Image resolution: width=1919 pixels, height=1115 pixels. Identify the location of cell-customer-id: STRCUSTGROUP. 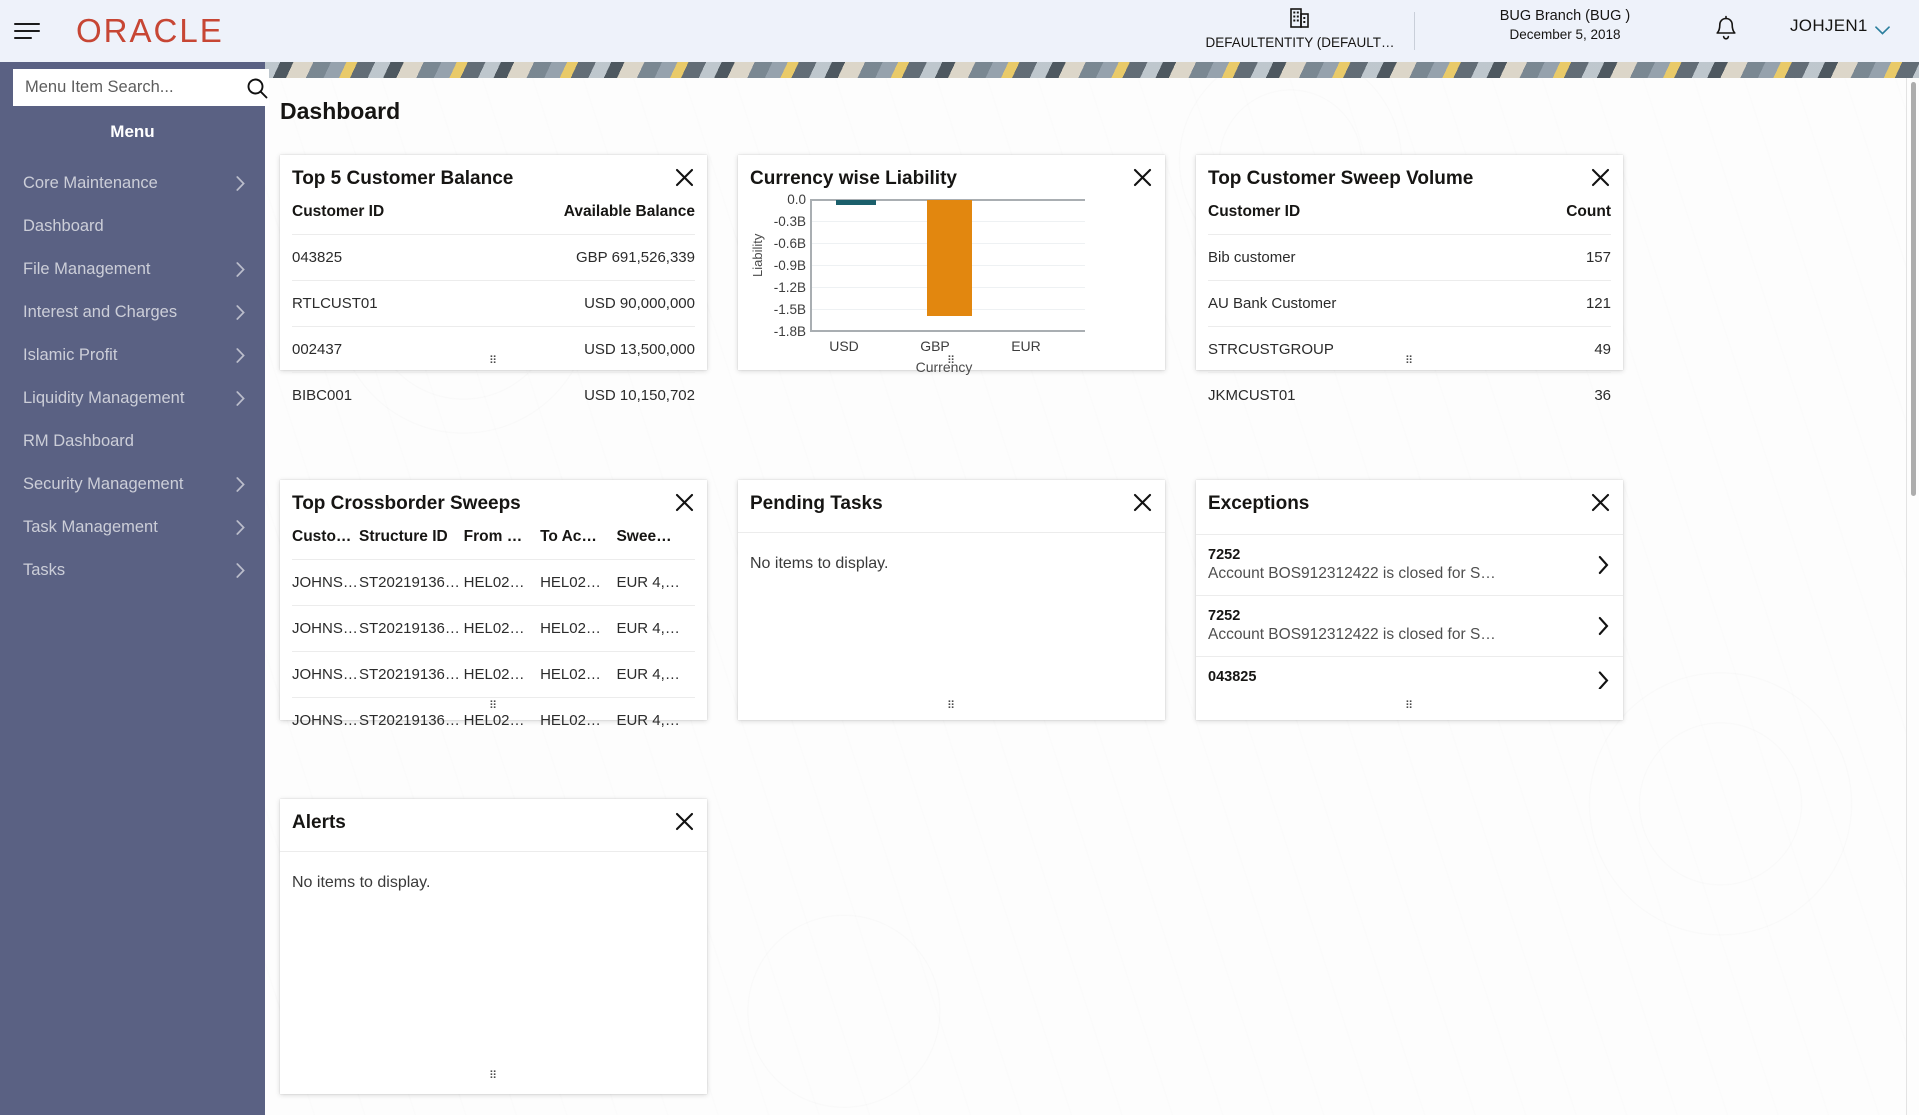
(1357, 349).